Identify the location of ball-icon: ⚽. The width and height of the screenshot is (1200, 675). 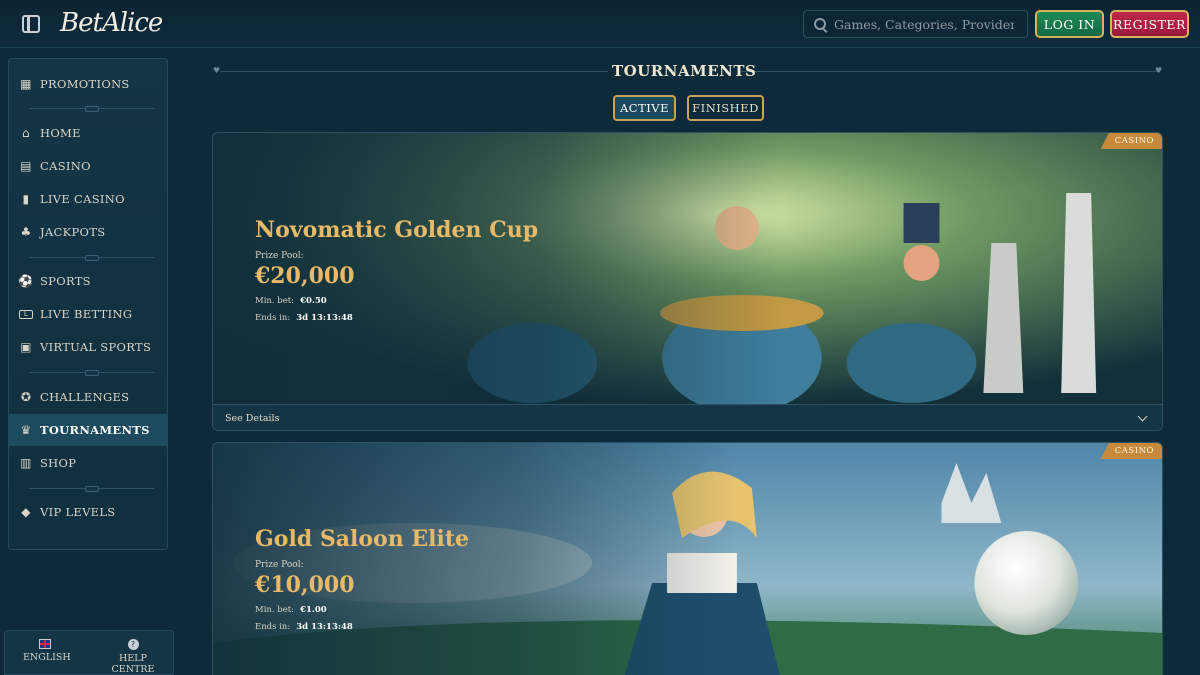
(26, 281).